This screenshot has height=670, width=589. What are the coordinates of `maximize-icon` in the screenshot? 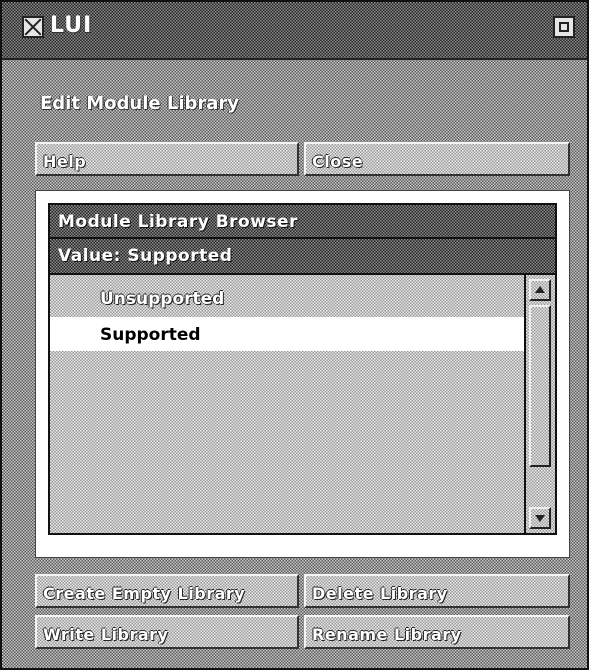 It's located at (564, 27).